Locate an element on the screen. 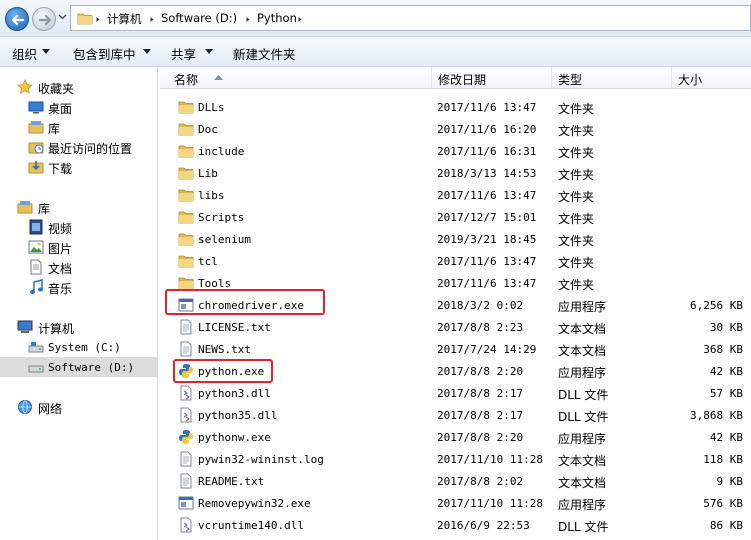 The image size is (751, 540). nav-item-recent: 最近访问的位置 is located at coordinates (78, 147).